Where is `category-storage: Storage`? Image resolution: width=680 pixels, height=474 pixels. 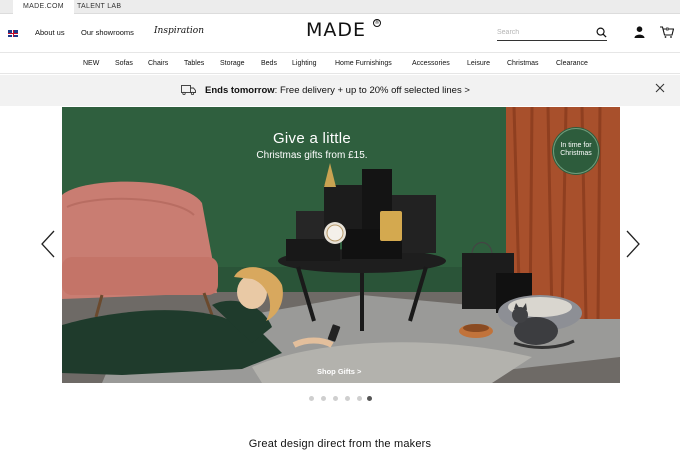 category-storage: Storage is located at coordinates (232, 63).